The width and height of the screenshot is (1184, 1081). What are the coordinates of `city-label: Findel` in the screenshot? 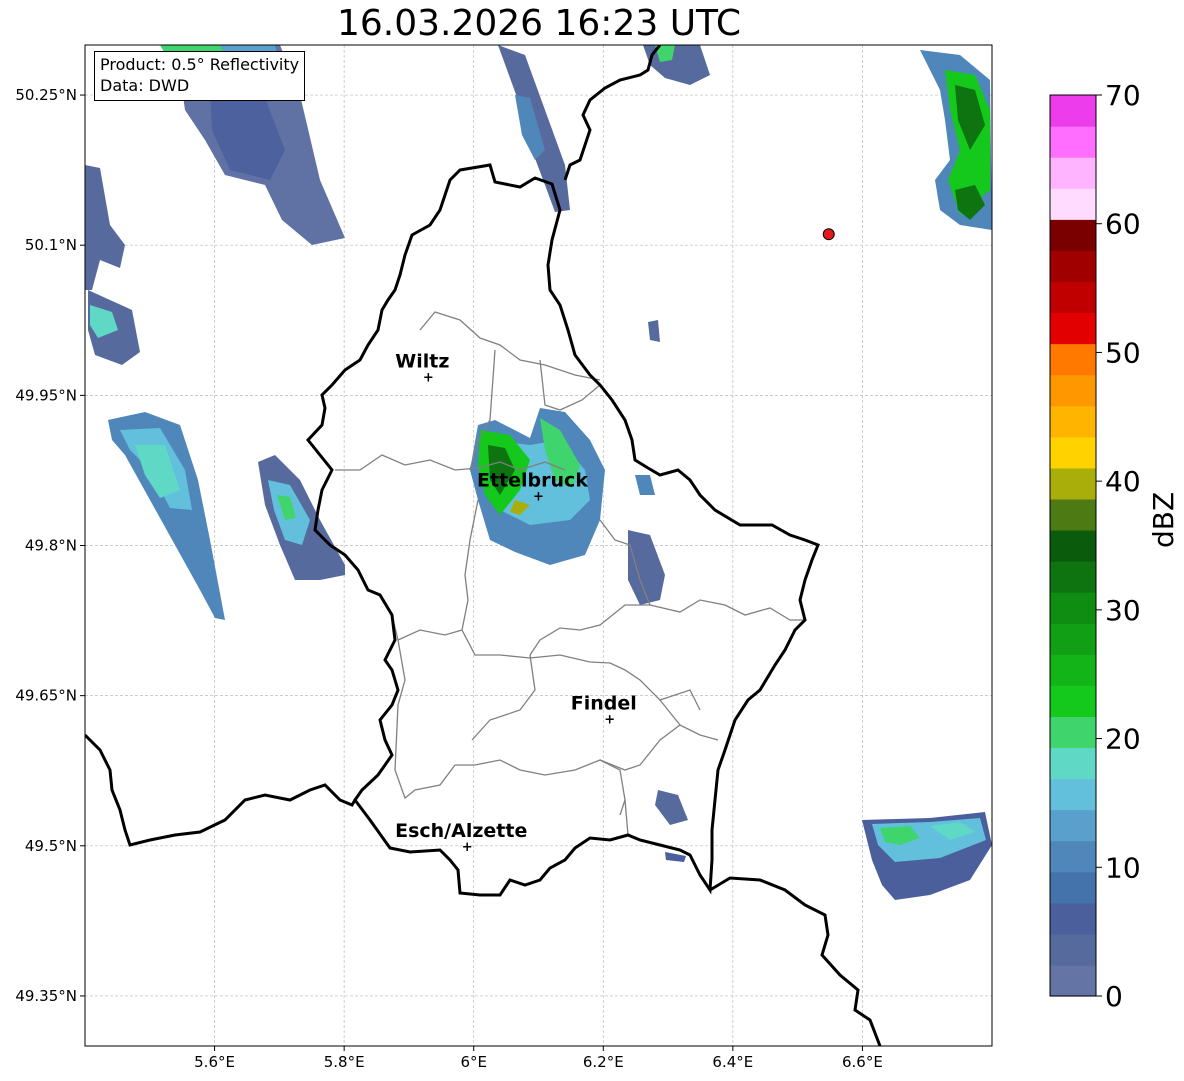 It's located at (604, 704).